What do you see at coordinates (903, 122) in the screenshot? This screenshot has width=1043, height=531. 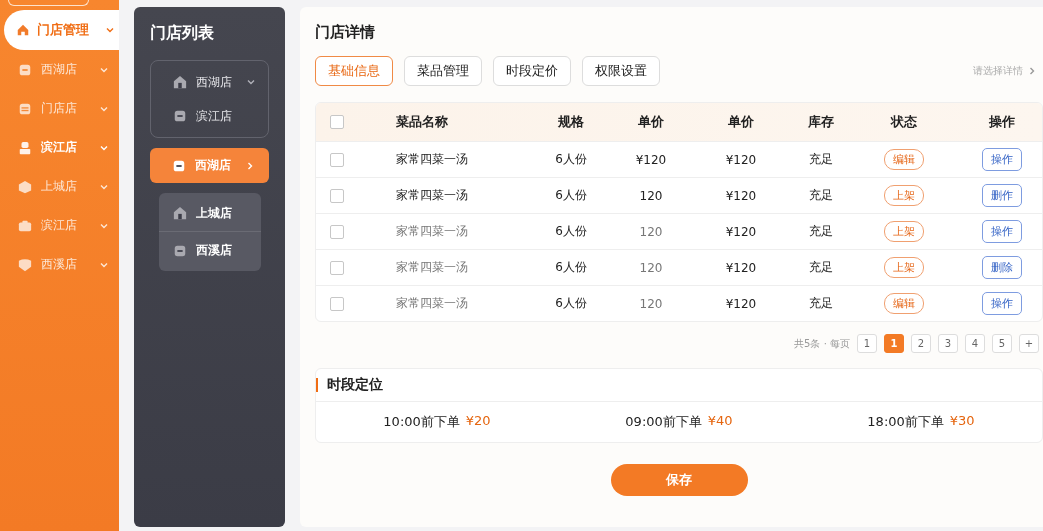 I see `column-header: 状态` at bounding box center [903, 122].